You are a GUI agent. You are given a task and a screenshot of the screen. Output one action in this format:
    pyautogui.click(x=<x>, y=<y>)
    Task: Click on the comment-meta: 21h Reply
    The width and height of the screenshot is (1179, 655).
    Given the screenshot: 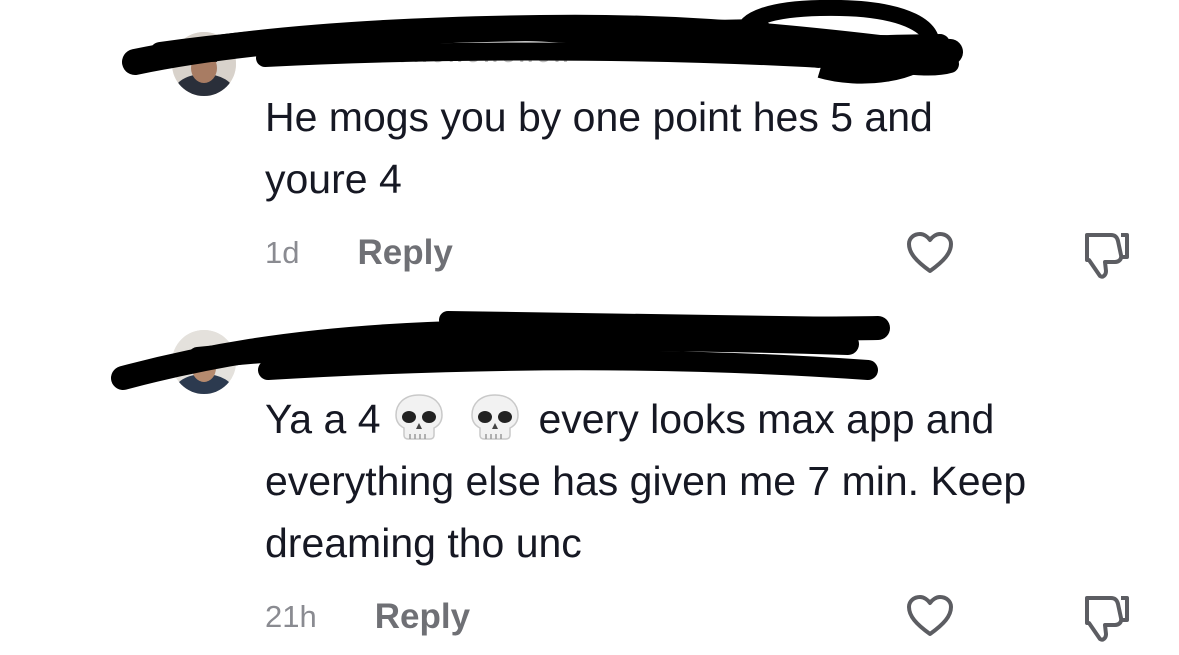 What is the action you would take?
    pyautogui.click(x=367, y=617)
    